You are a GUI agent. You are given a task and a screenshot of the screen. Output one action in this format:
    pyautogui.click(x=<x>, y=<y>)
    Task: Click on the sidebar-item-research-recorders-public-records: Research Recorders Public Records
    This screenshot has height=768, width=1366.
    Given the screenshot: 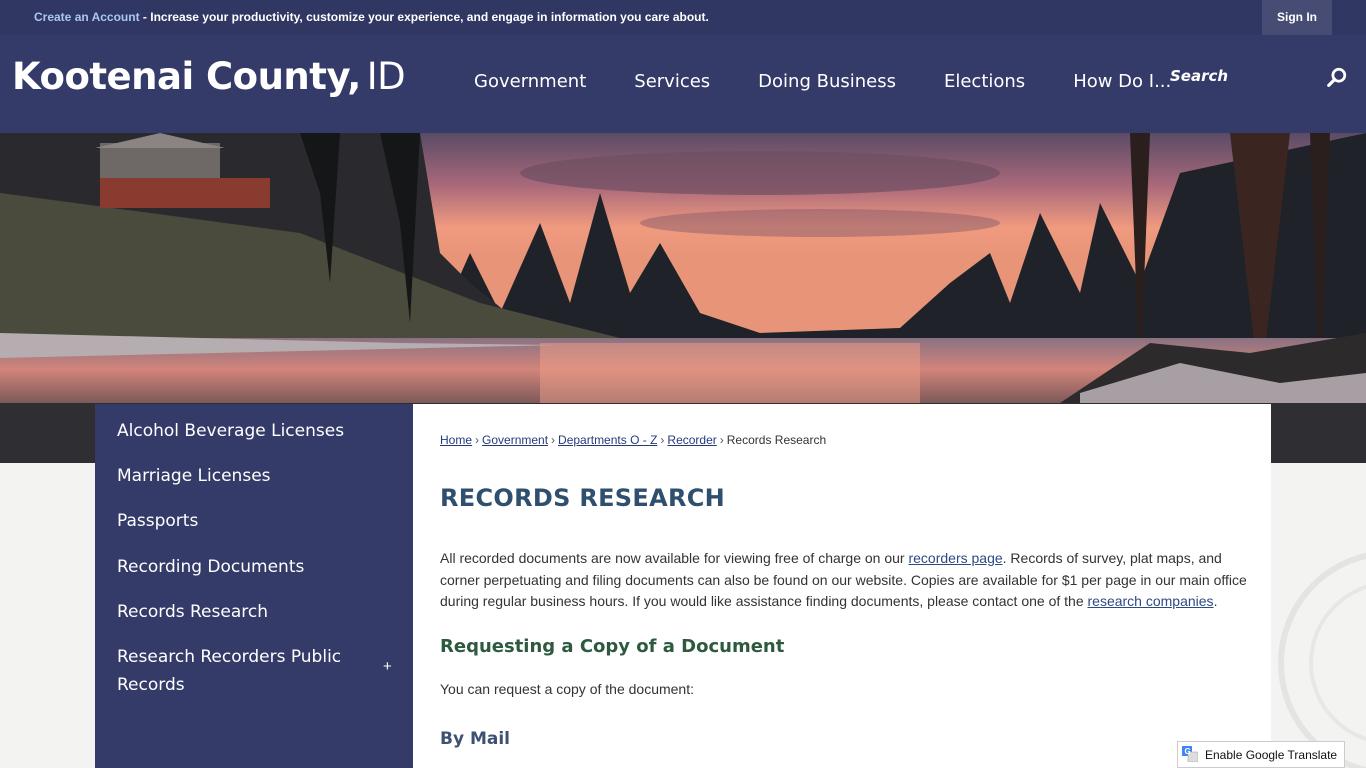 What is the action you would take?
    pyautogui.click(x=237, y=671)
    